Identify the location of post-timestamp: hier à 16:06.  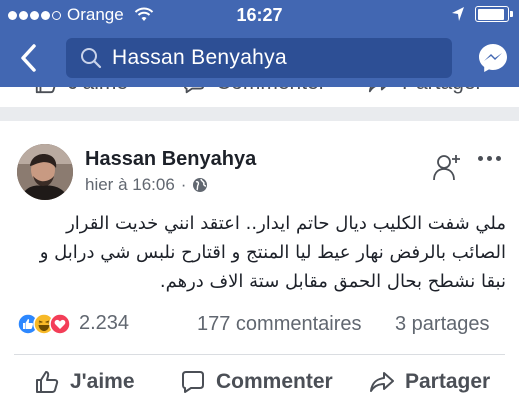
(130, 185).